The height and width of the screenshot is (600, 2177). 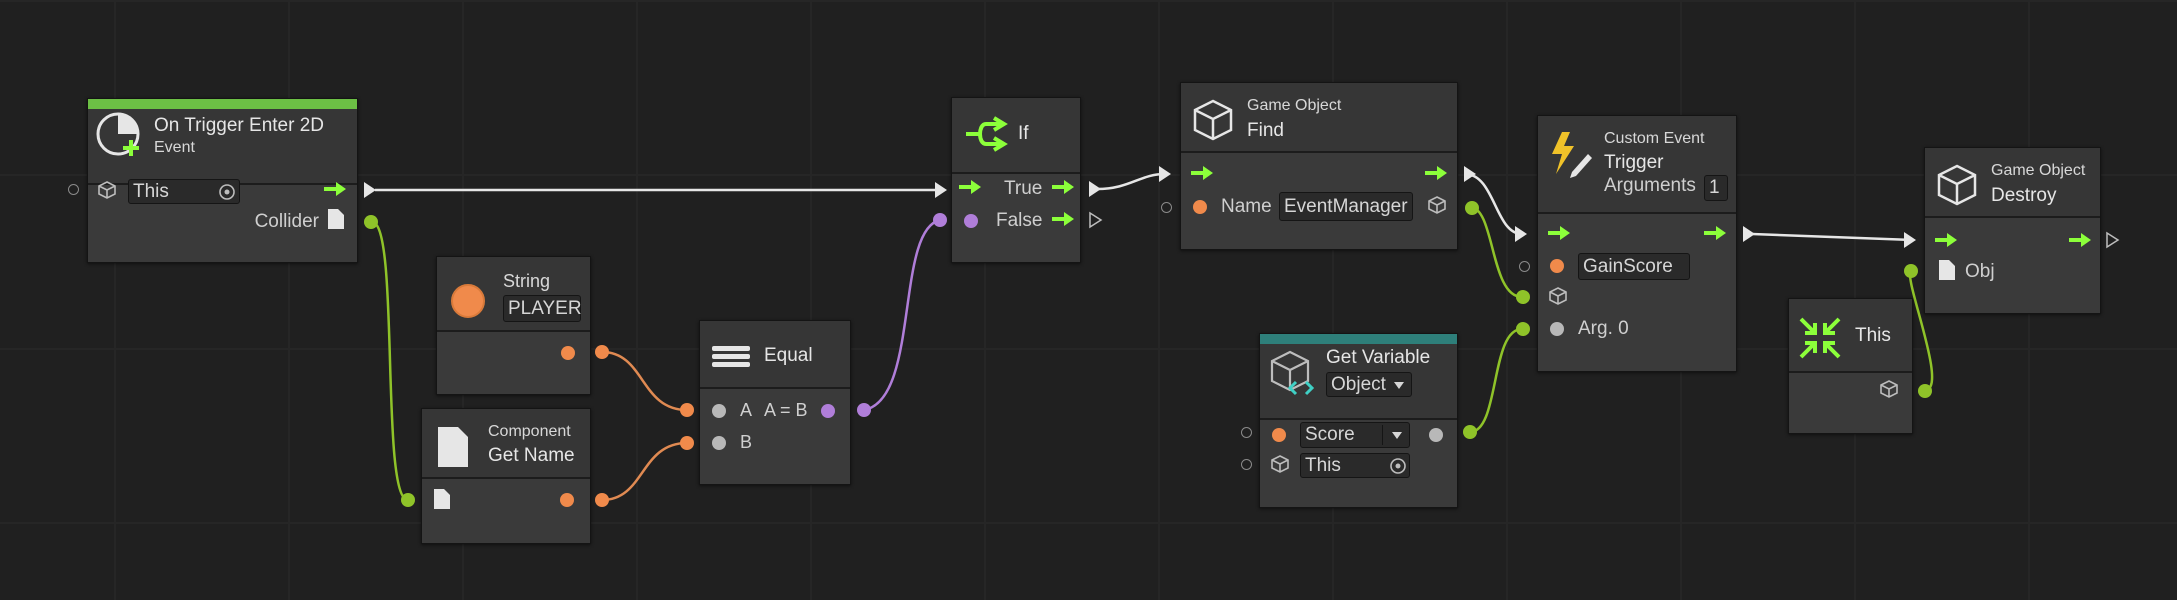 What do you see at coordinates (1911, 271) in the screenshot?
I see `destroy-obj-connector` at bounding box center [1911, 271].